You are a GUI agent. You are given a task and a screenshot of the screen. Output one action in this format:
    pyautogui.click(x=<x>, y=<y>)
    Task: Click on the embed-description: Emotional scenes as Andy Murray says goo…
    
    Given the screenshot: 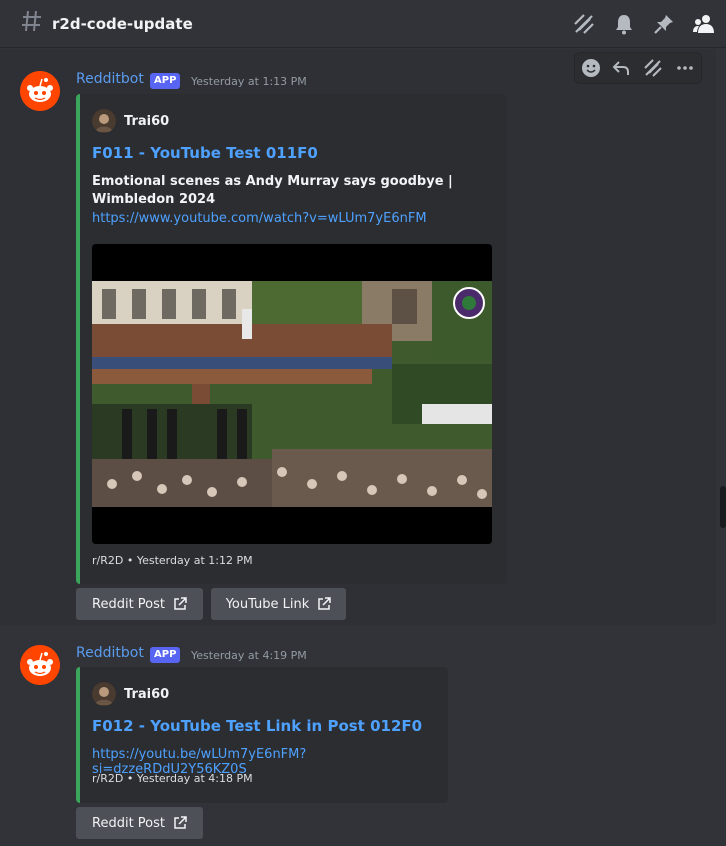 What is the action you would take?
    pyautogui.click(x=272, y=190)
    